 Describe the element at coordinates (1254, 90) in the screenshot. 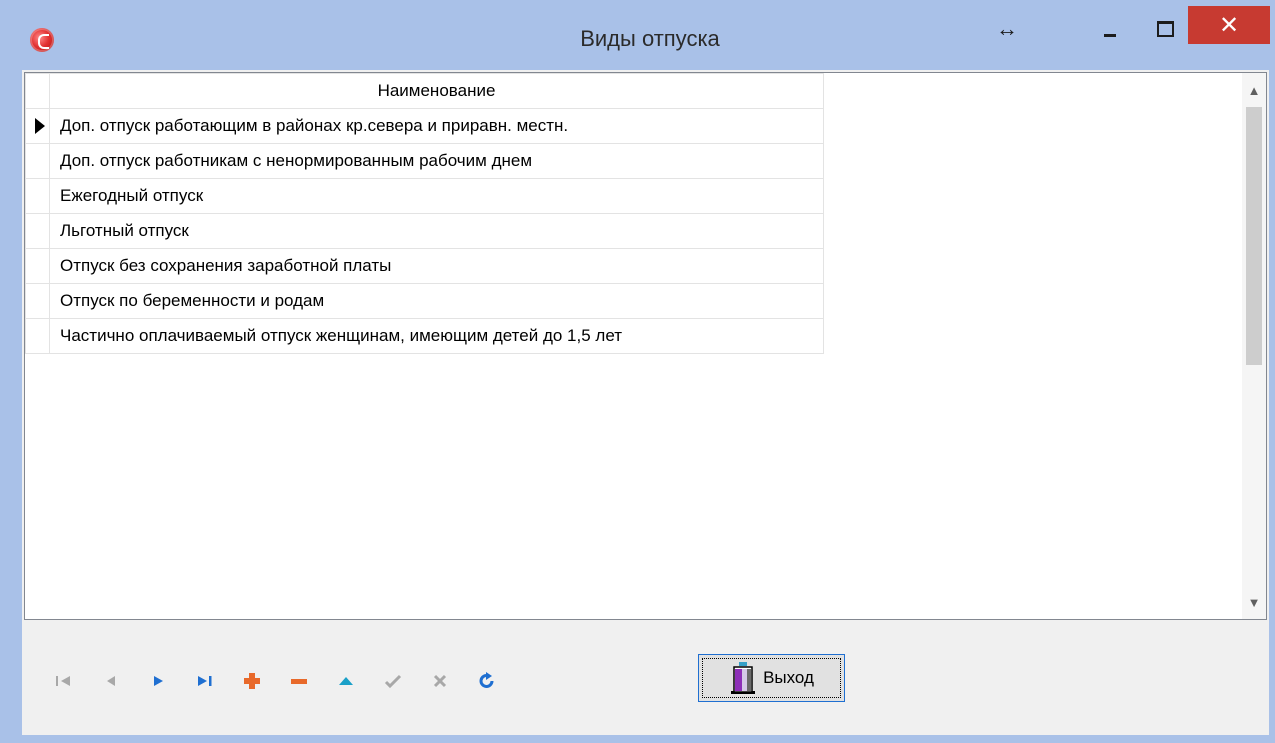

I see `scroll-up-icon: ▲` at that location.